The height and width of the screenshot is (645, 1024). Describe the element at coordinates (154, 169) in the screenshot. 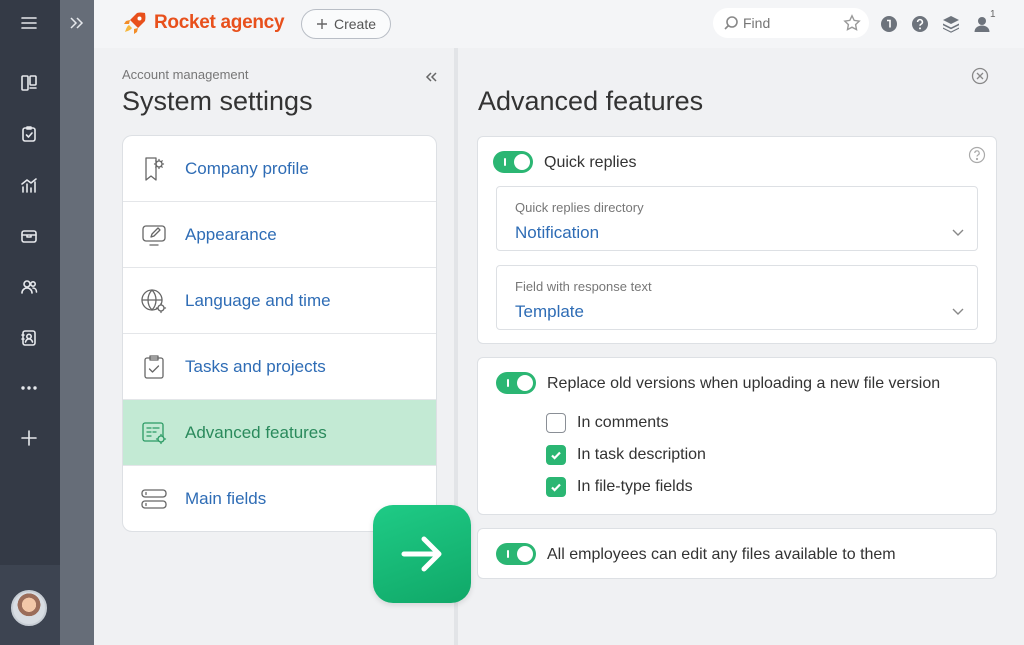

I see `badge-gear-icon` at that location.